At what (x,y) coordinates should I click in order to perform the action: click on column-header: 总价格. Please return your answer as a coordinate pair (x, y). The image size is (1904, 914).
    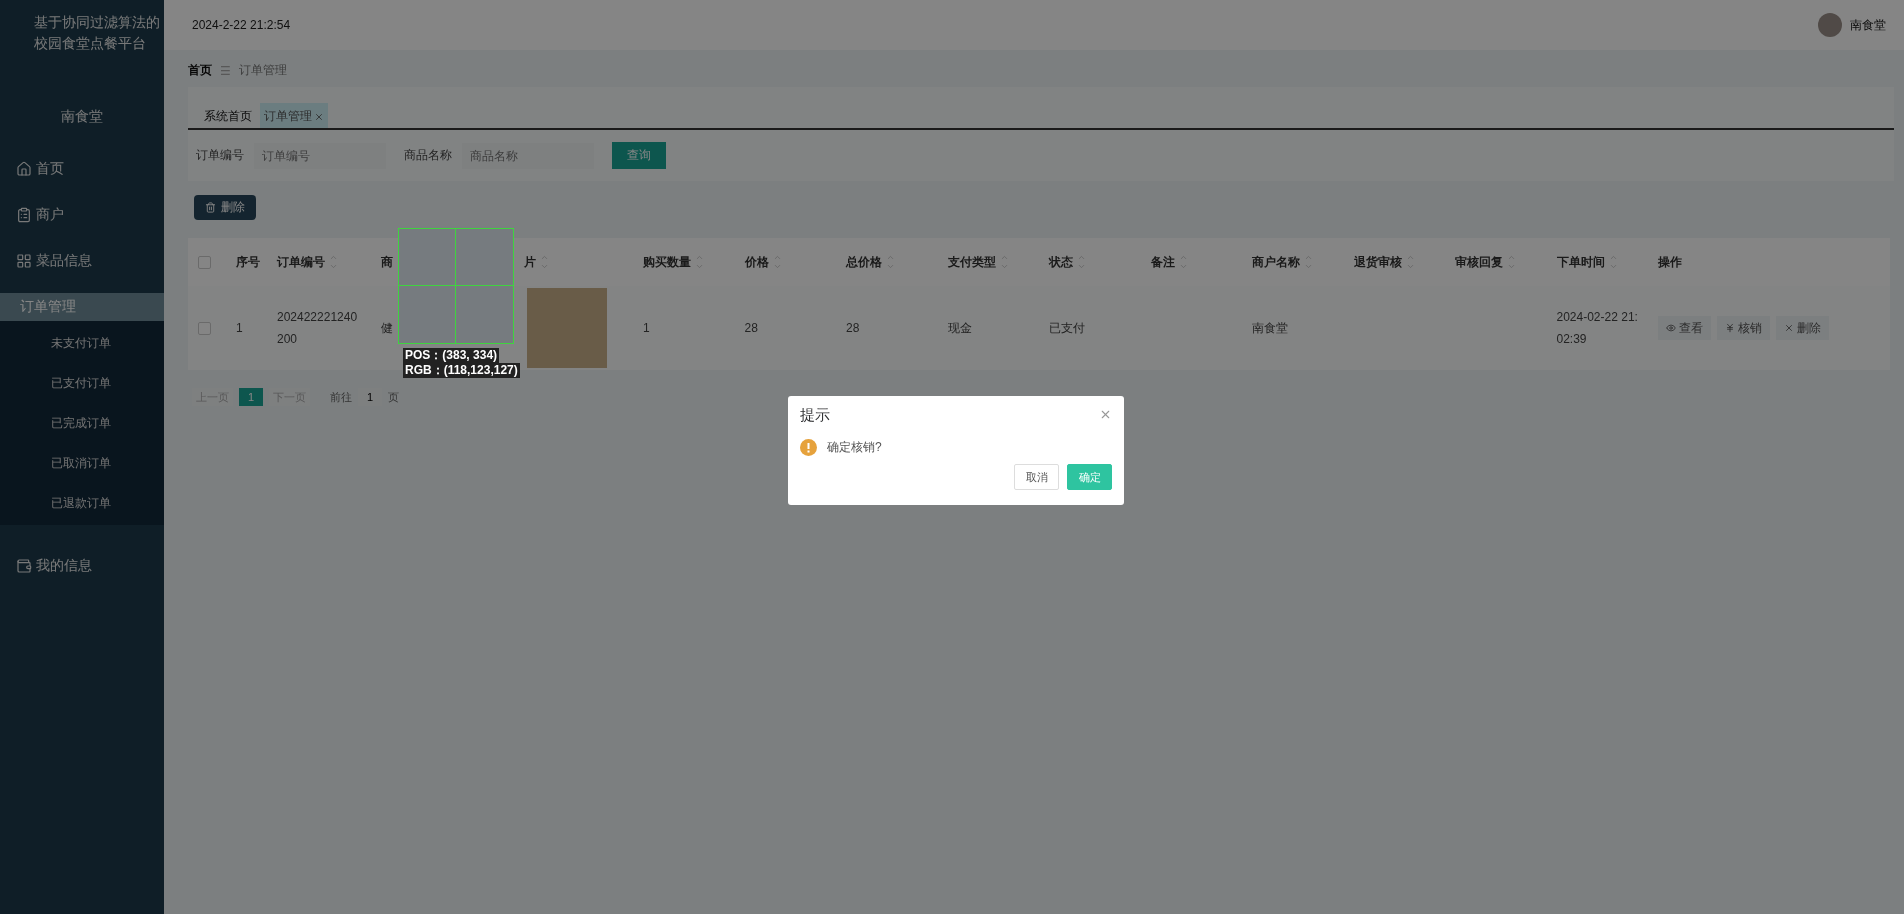
    Looking at the image, I should click on (864, 262).